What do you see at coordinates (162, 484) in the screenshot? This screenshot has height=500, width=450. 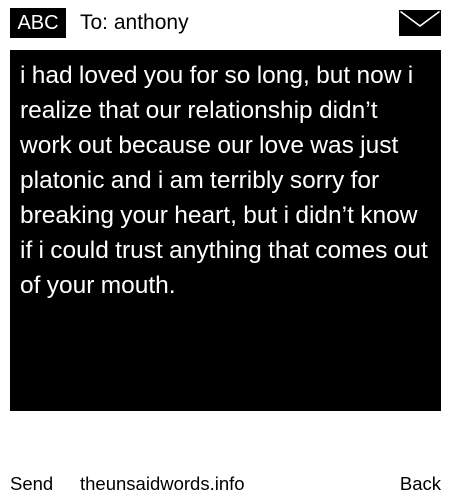 I see `site-link: theunsaidwords.info` at bounding box center [162, 484].